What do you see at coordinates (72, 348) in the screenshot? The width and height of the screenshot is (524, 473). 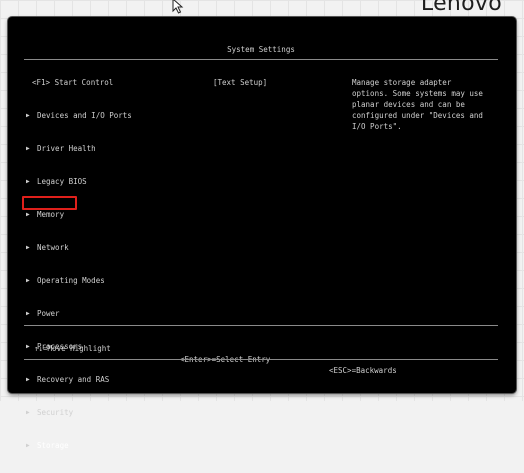 I see `move-highlight-hint: ↑↓=Move Highlight` at bounding box center [72, 348].